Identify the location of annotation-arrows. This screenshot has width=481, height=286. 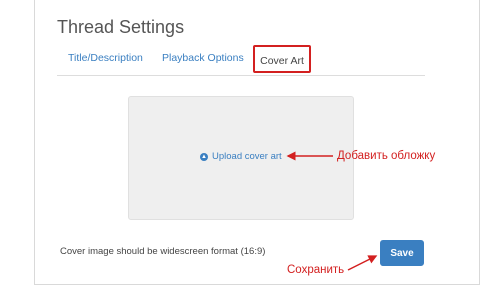
(332, 211).